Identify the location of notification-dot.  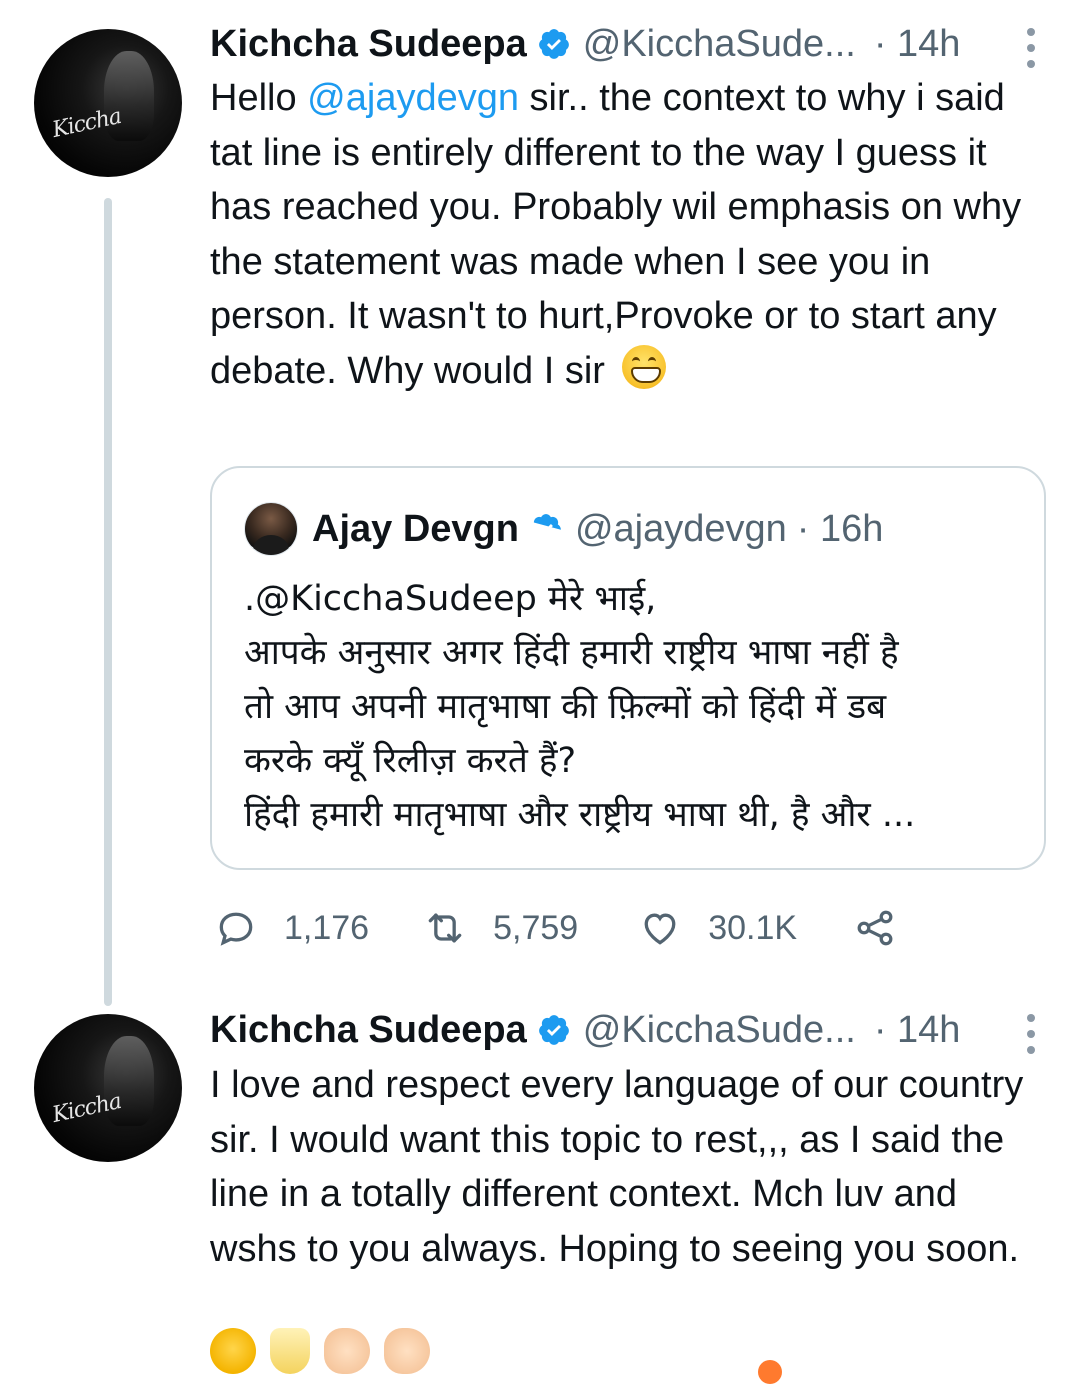
(770, 1372).